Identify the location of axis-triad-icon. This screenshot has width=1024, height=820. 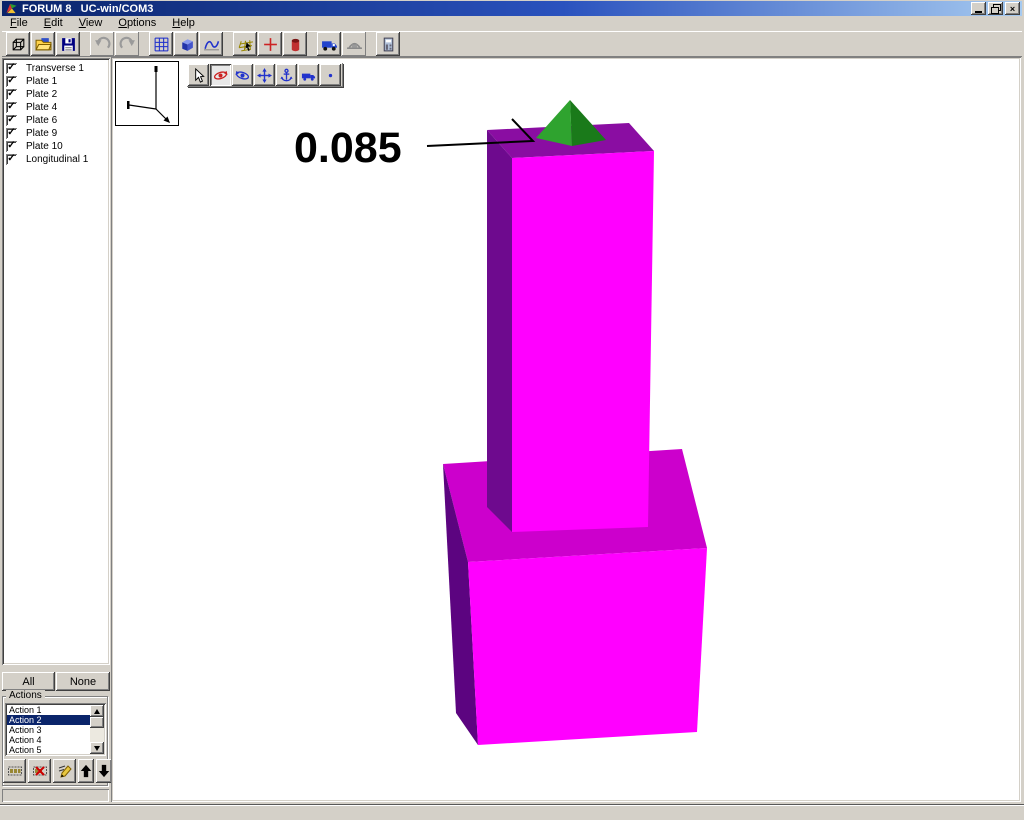
(148, 94).